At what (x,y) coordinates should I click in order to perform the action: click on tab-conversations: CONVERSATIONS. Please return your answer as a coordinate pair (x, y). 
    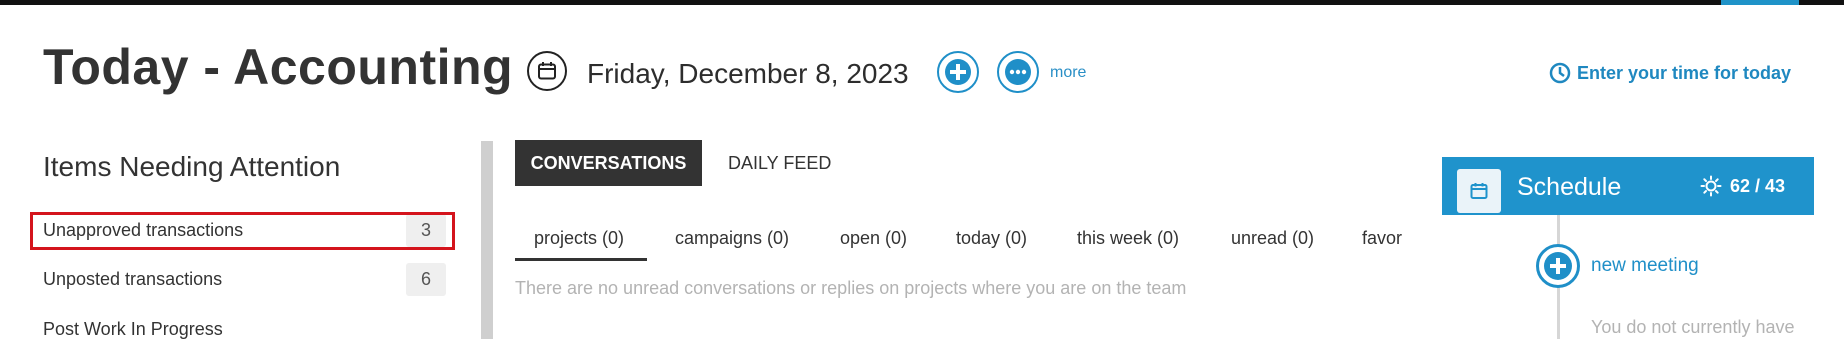
    Looking at the image, I should click on (608, 163).